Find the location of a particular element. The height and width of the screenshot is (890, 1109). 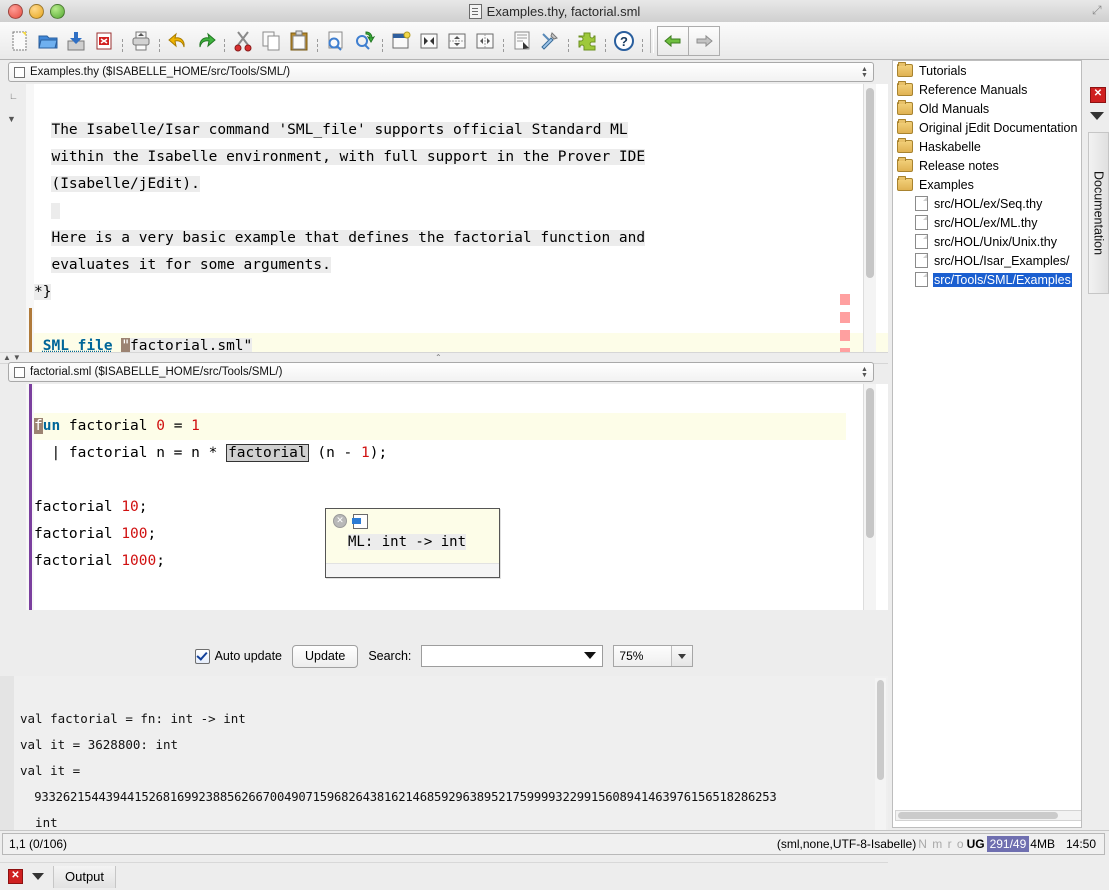

cut-button is located at coordinates (243, 41).